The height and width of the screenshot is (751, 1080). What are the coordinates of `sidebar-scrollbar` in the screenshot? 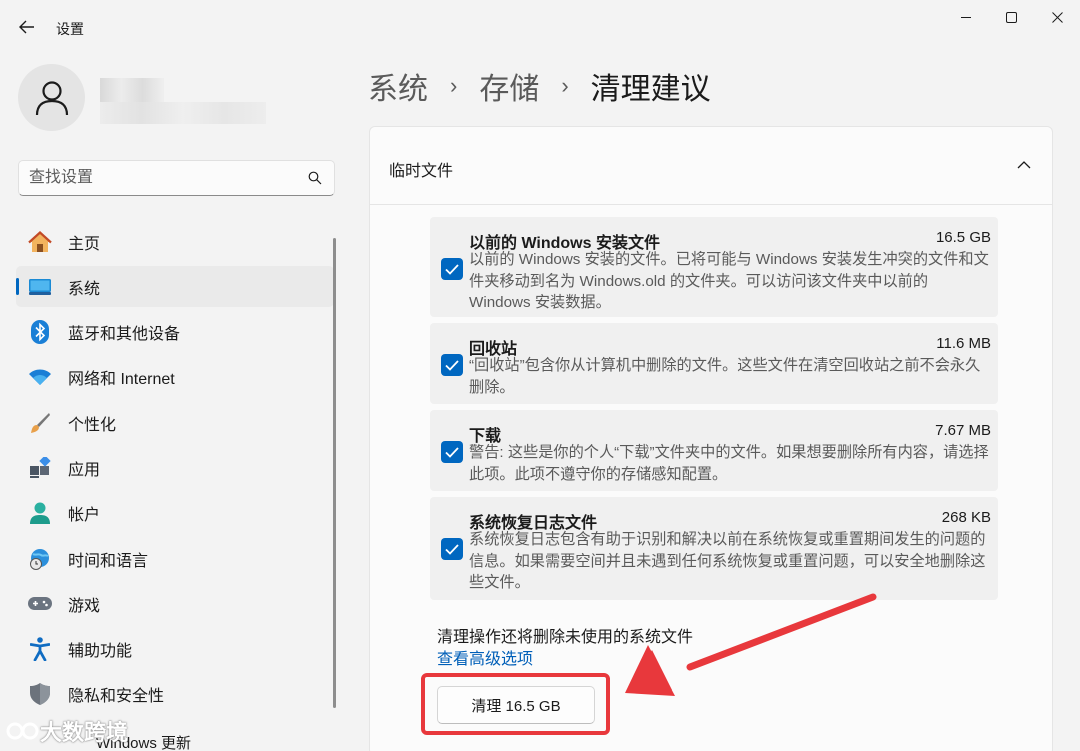 It's located at (334, 473).